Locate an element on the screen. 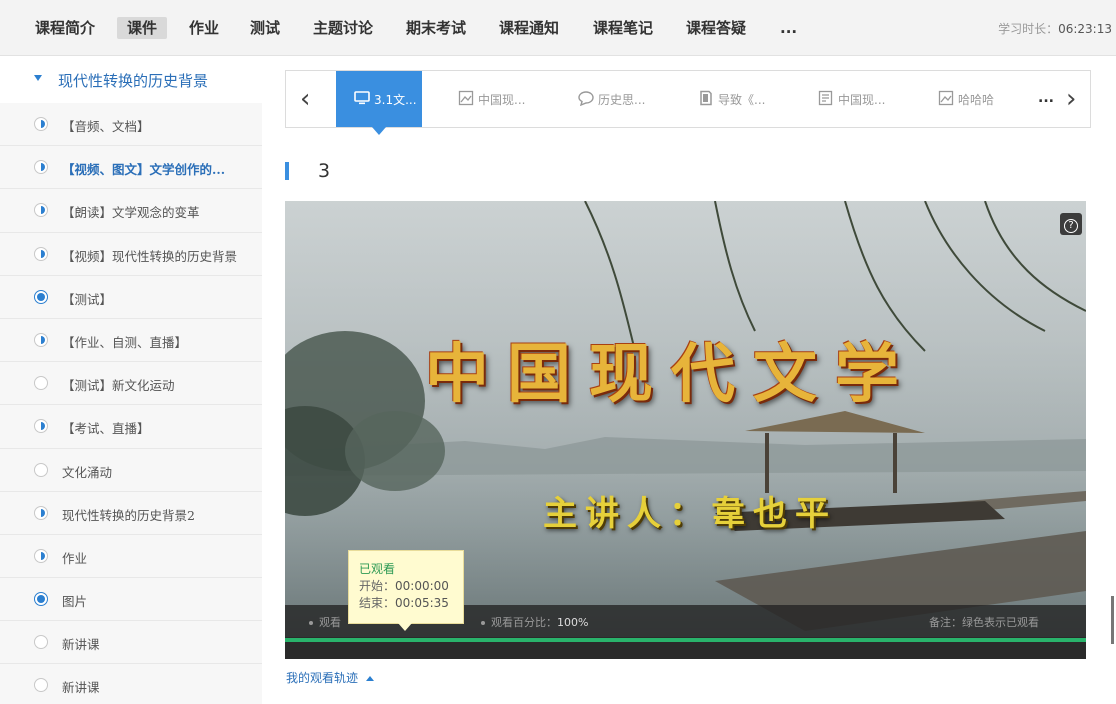 The image size is (1116, 704). lesson-item-label: 作业 is located at coordinates (75, 558).